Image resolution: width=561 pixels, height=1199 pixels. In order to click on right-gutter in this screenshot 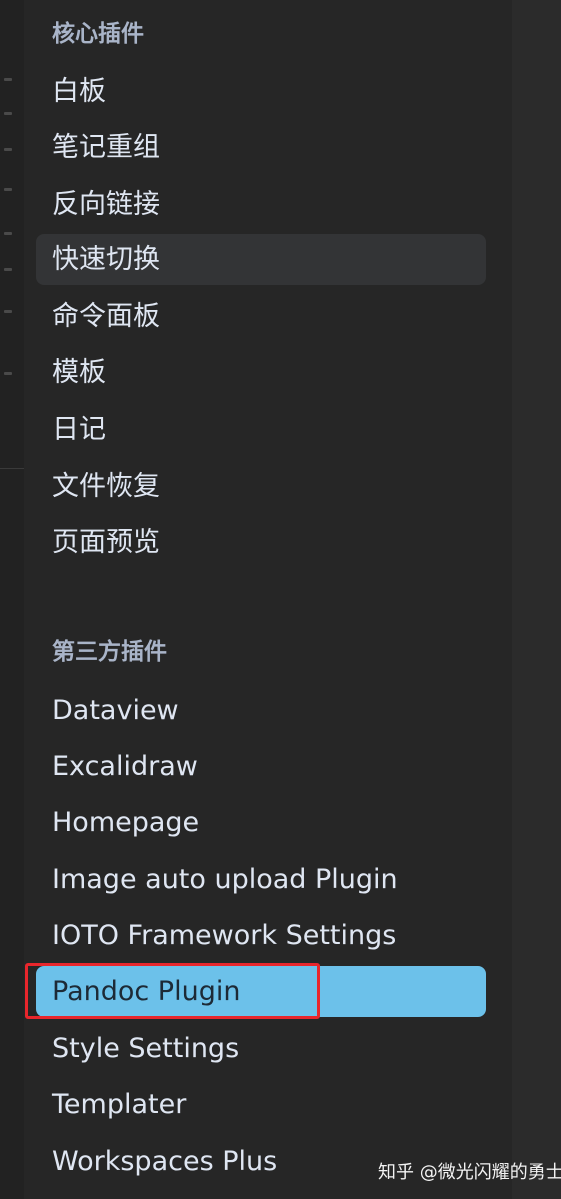, I will do `click(536, 599)`.